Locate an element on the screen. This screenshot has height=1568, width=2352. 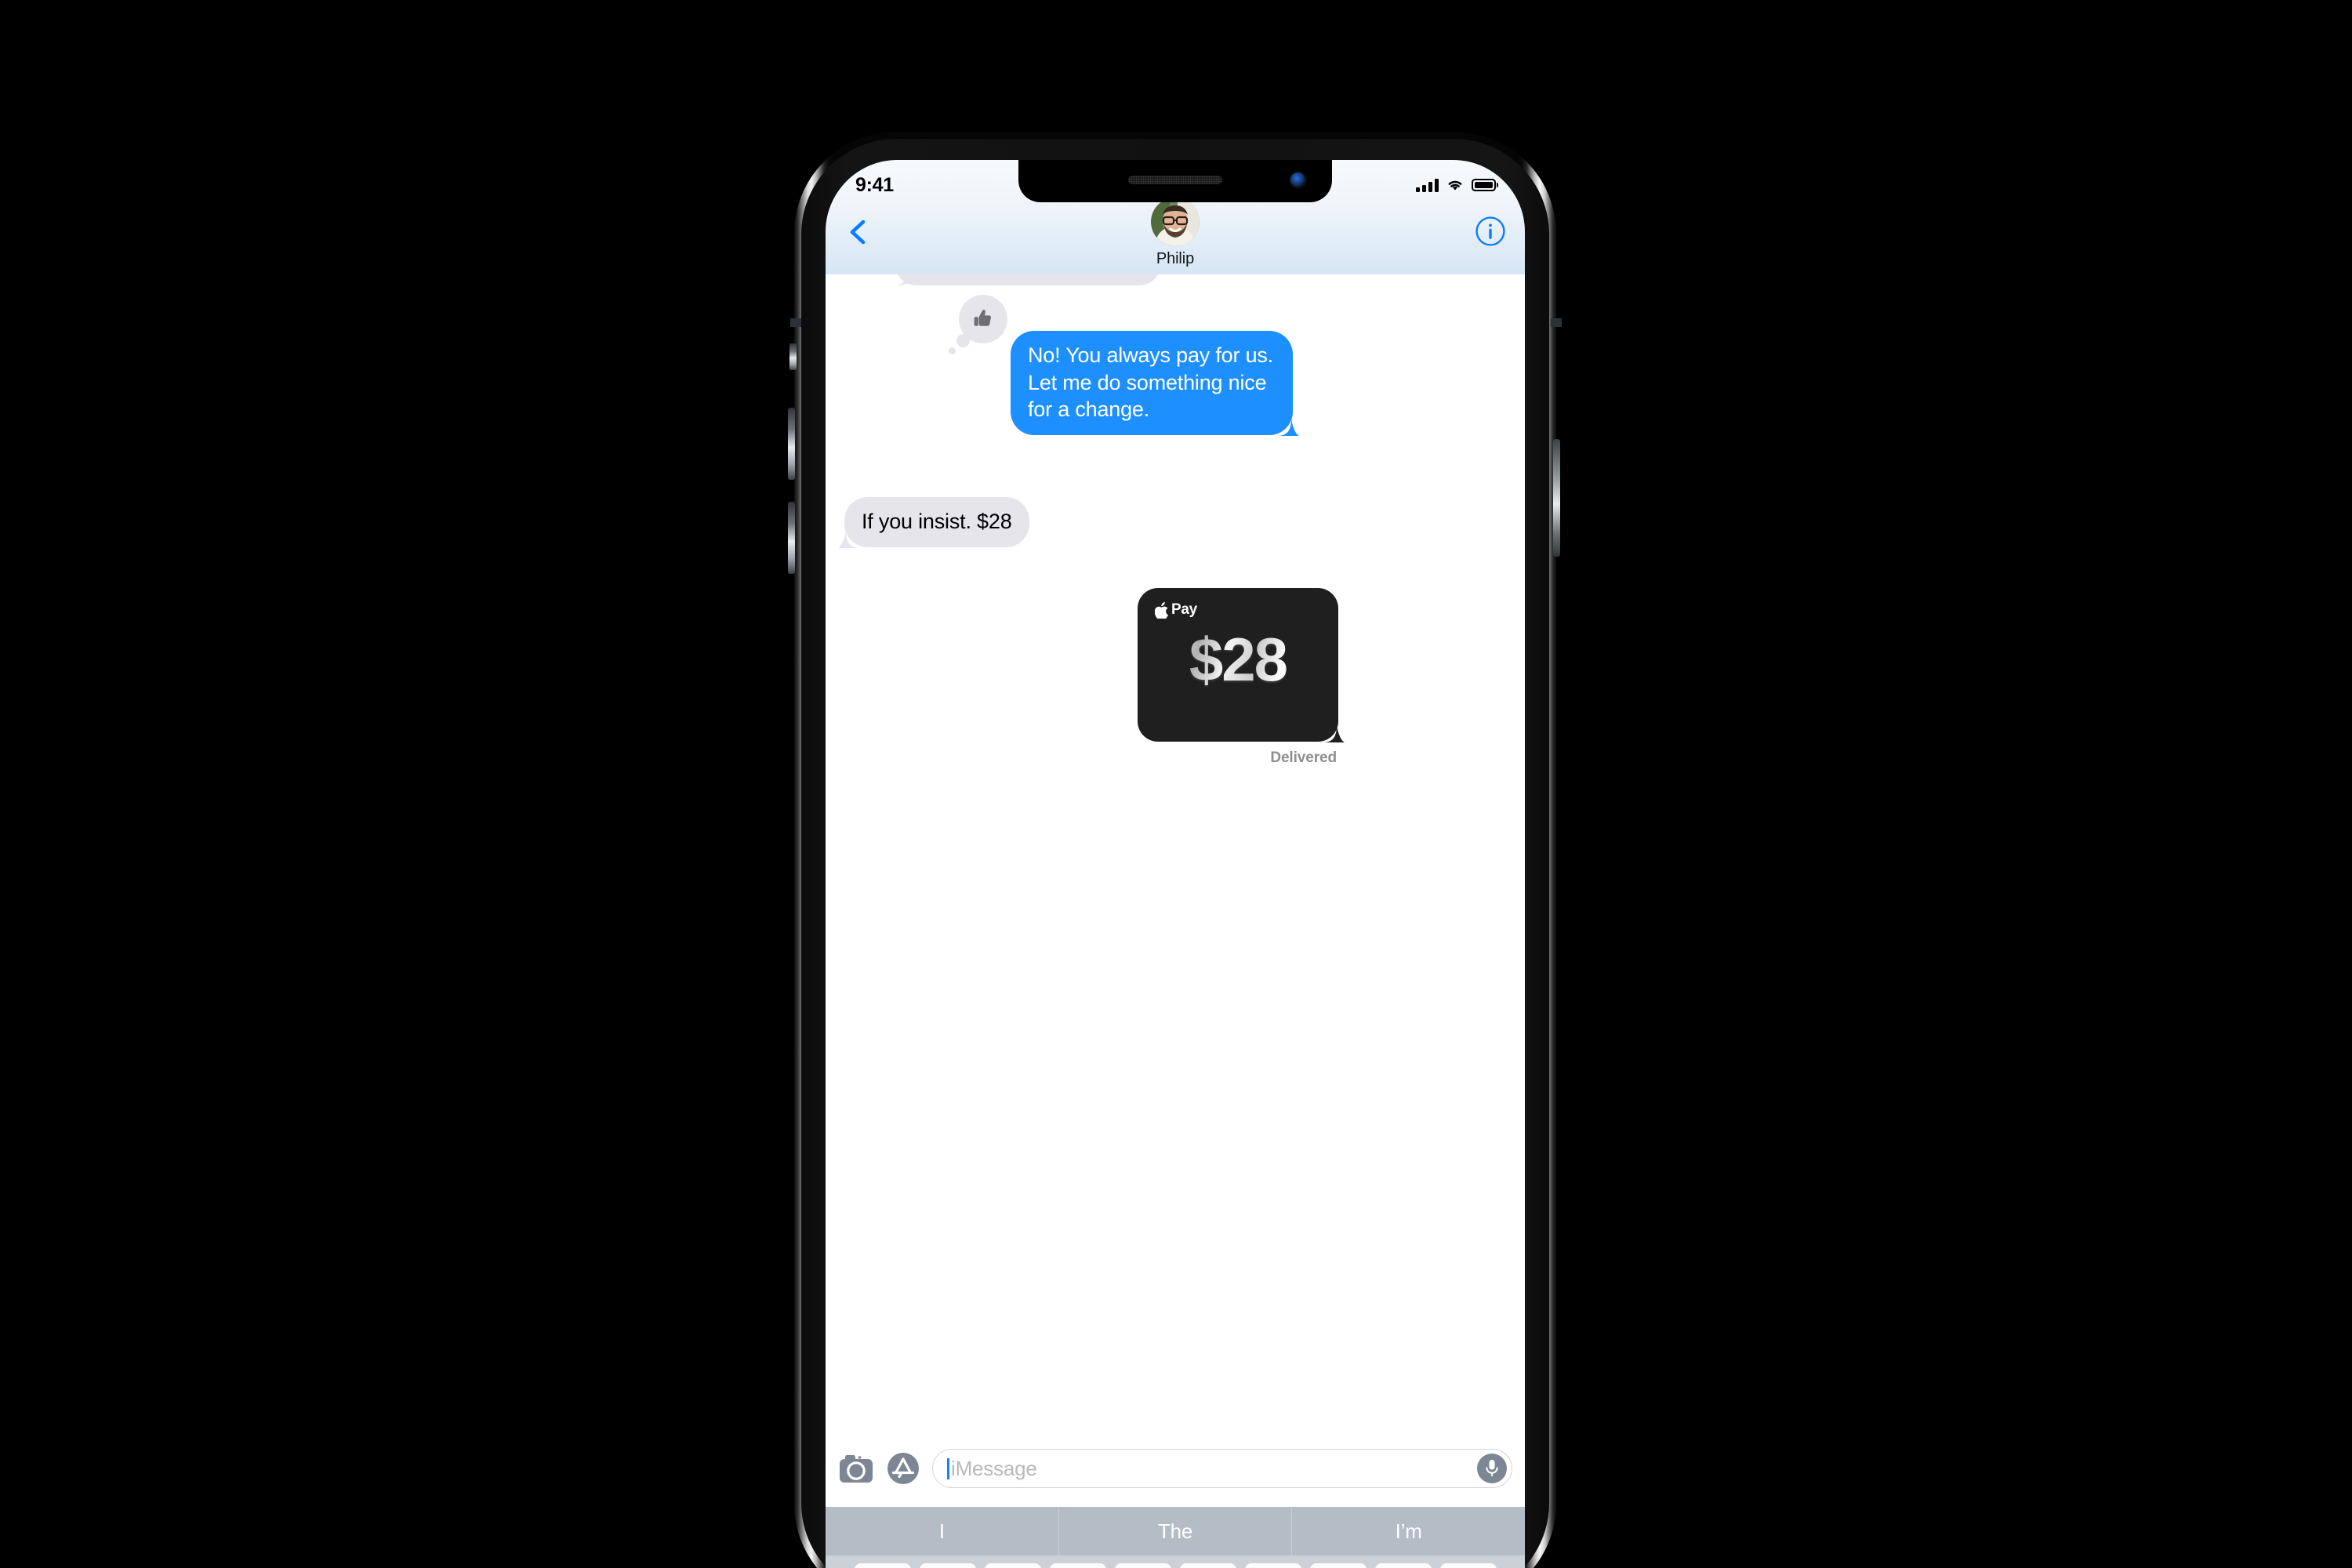
camera-icon is located at coordinates (856, 1468).